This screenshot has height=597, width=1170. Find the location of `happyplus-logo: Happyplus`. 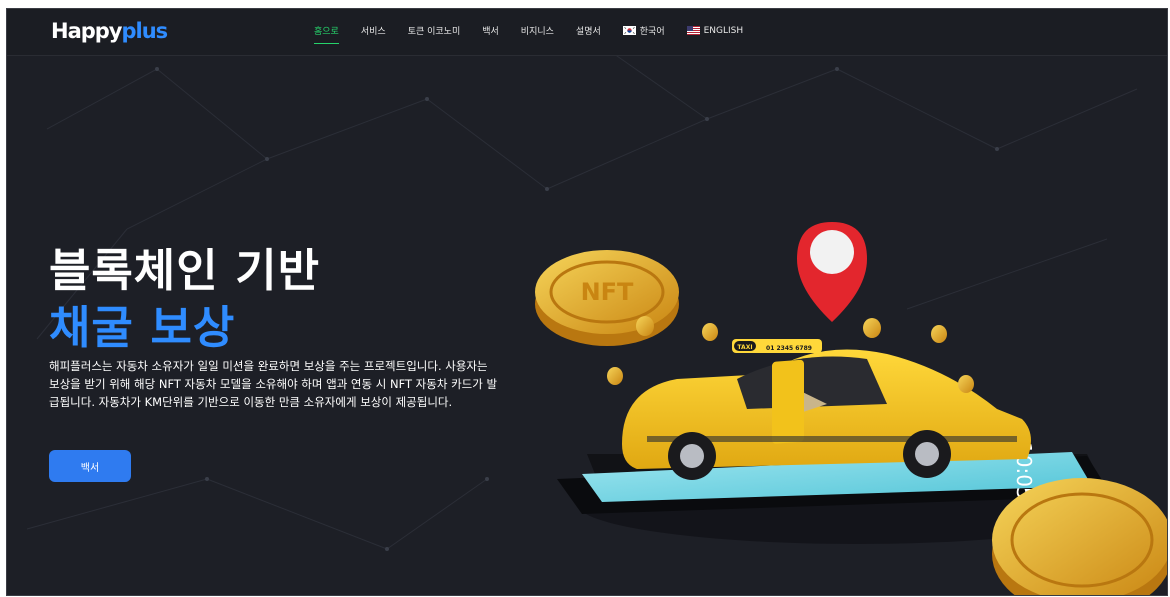

happyplus-logo: Happyplus is located at coordinates (110, 31).